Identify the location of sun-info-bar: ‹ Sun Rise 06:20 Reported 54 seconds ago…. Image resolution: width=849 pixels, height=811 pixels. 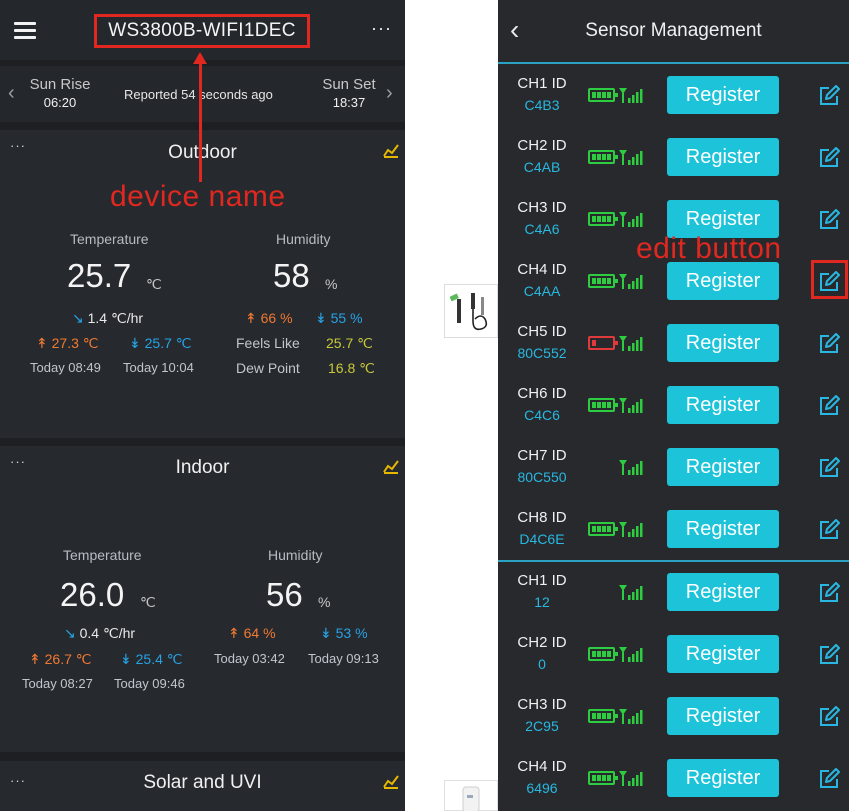
(202, 94).